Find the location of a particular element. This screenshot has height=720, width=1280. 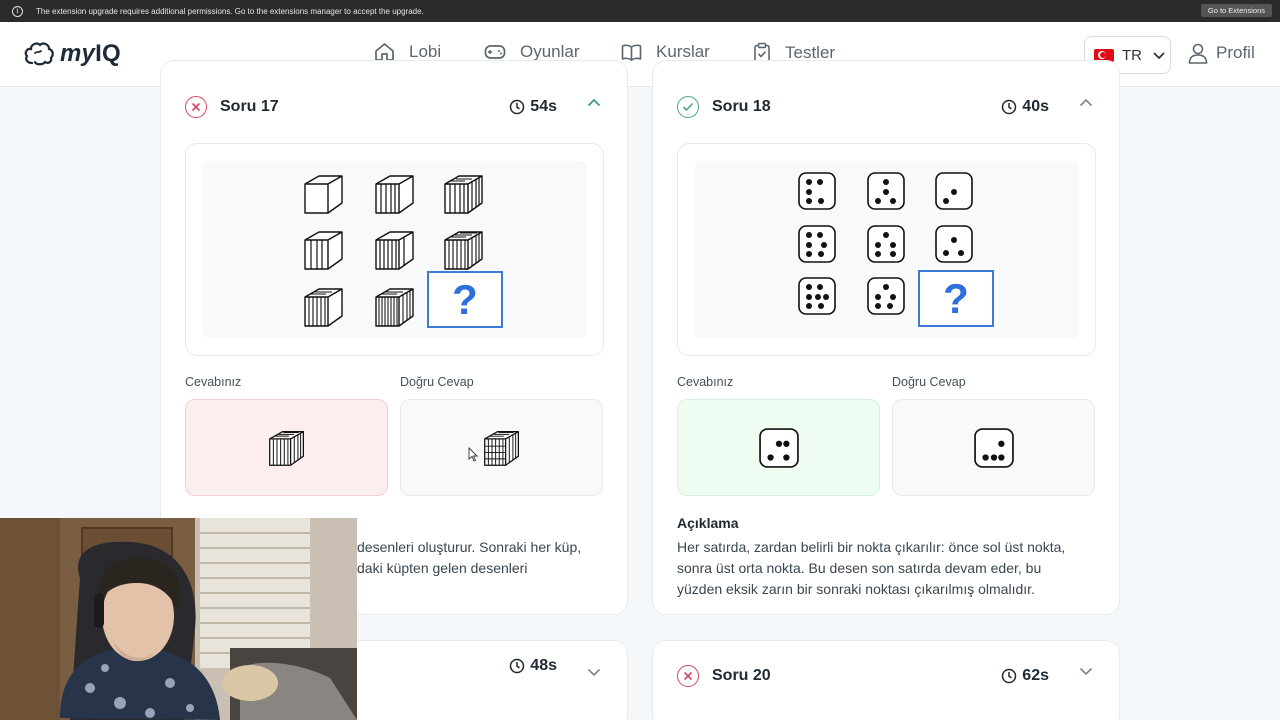

cube-side-stripes is located at coordinates (323, 250).